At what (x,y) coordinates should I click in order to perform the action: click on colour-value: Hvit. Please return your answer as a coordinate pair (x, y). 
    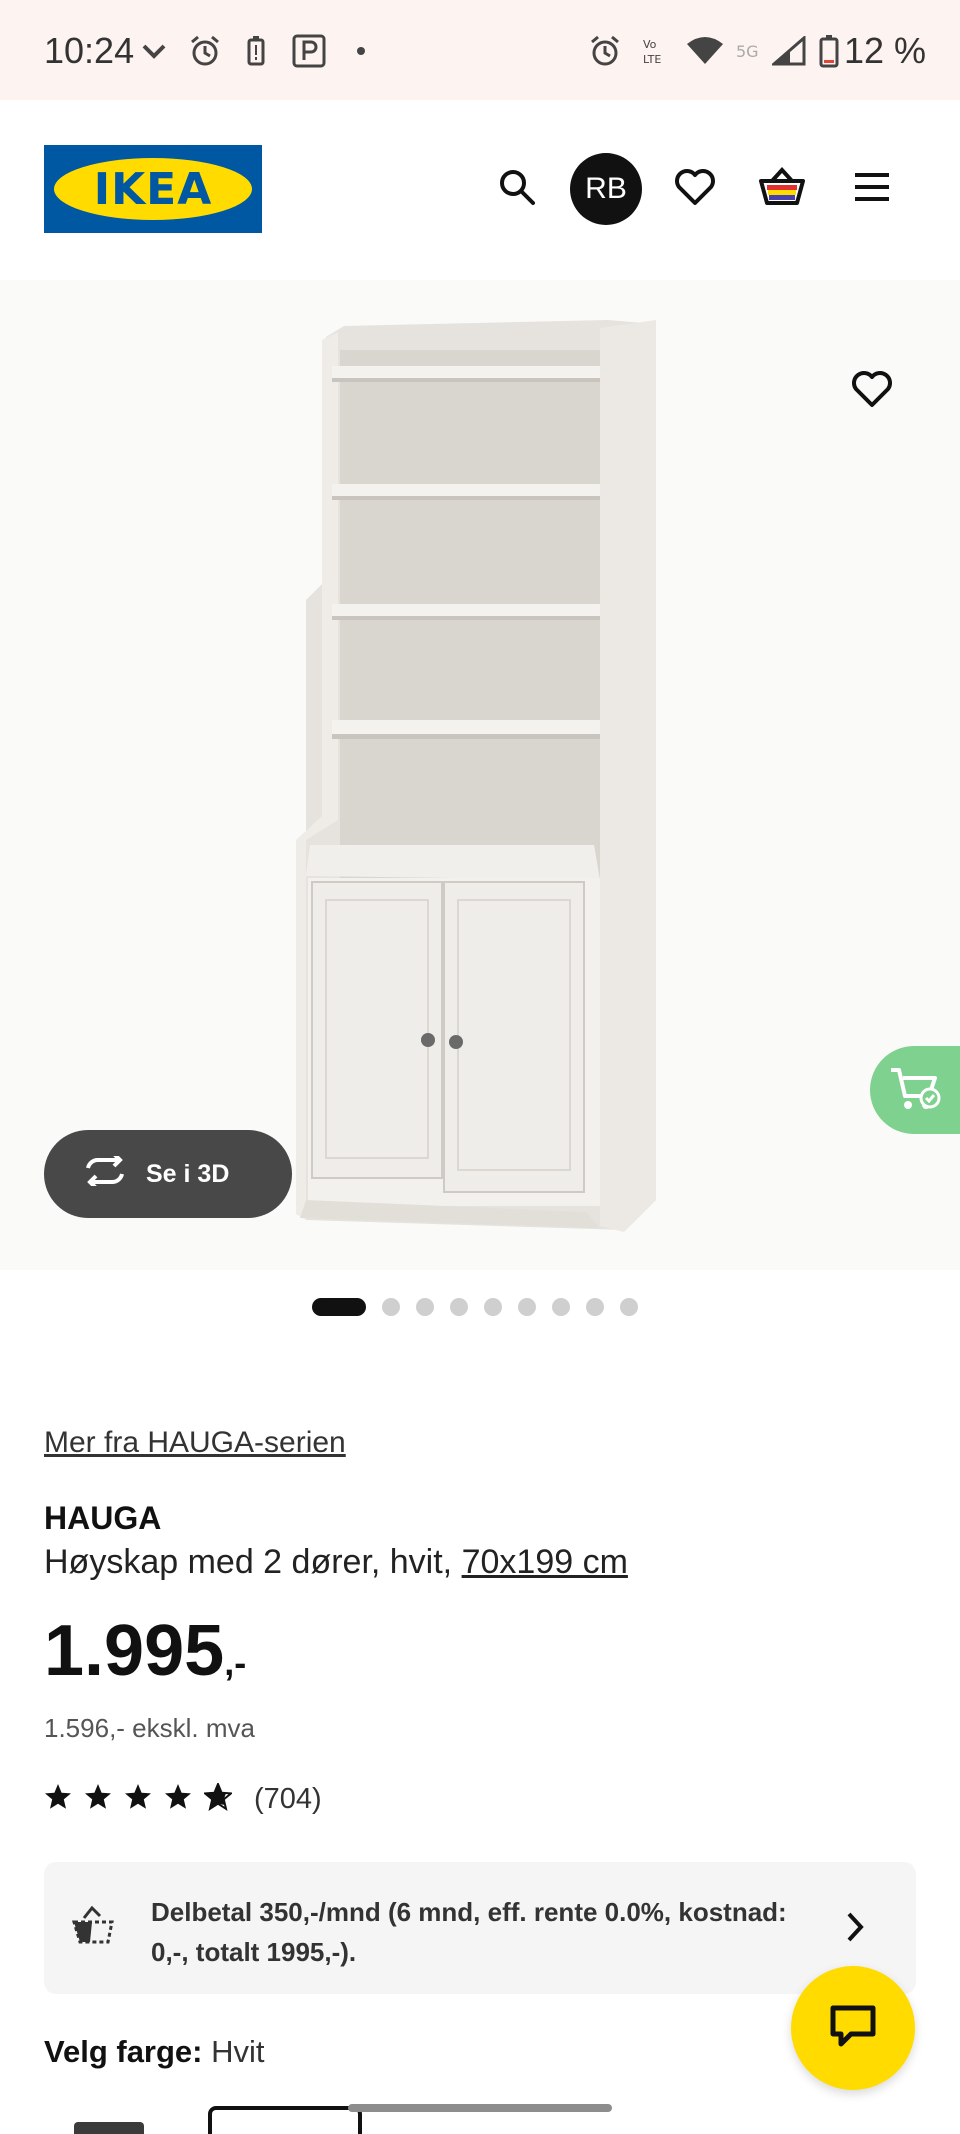
    Looking at the image, I should click on (238, 2051).